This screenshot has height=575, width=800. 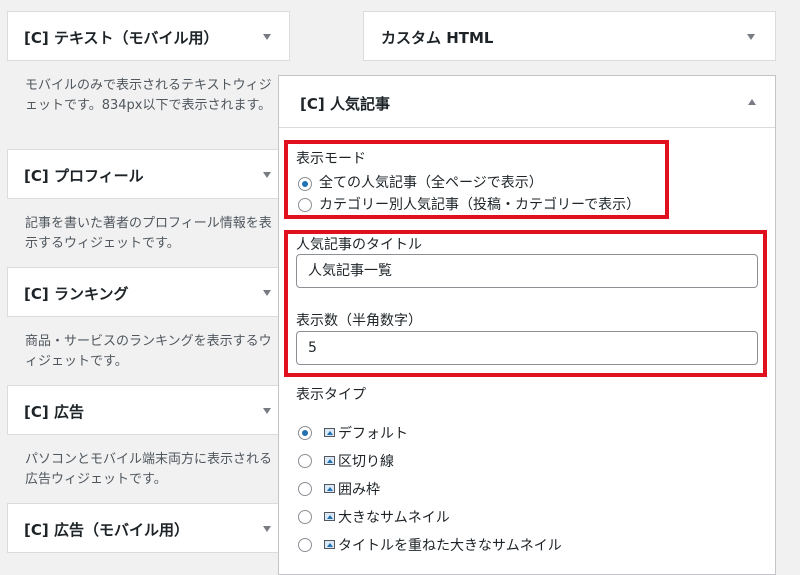 I want to click on chevron-up-icon, so click(x=752, y=102).